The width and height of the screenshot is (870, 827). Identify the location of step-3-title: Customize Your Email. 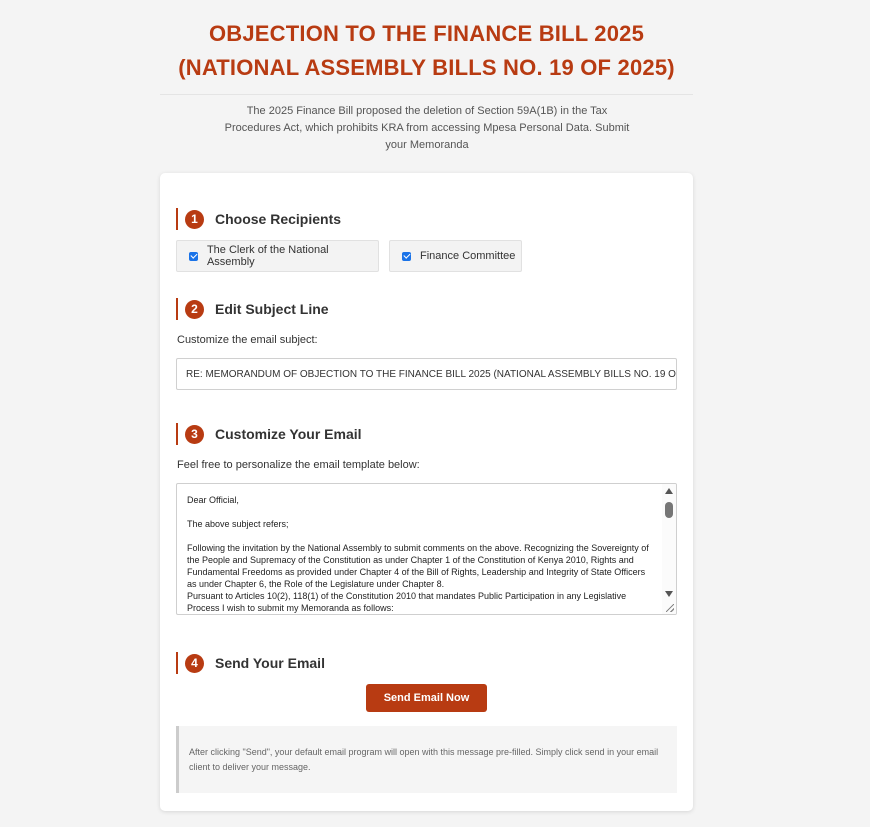
(288, 434).